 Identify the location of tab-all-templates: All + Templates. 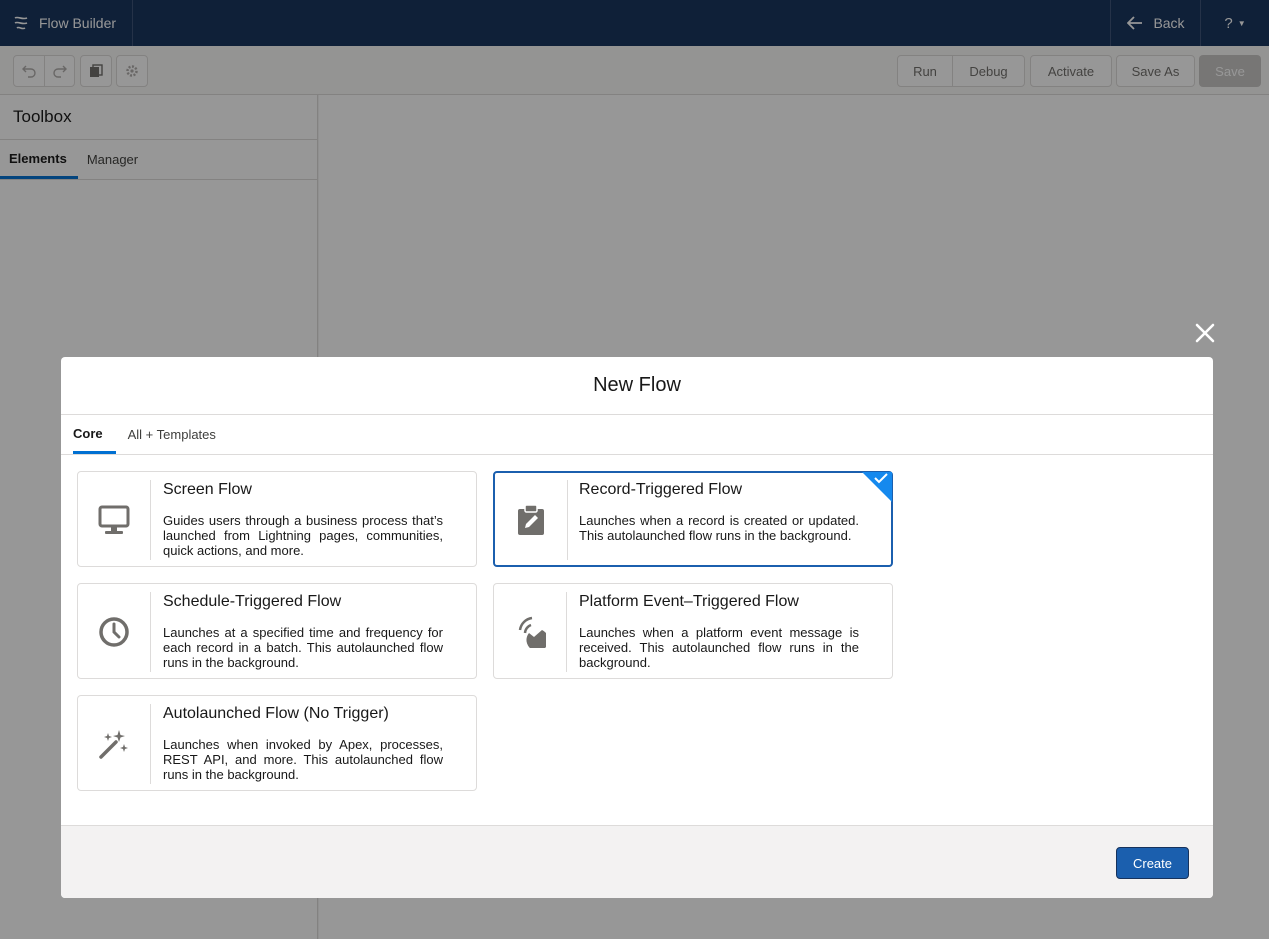
(178, 434).